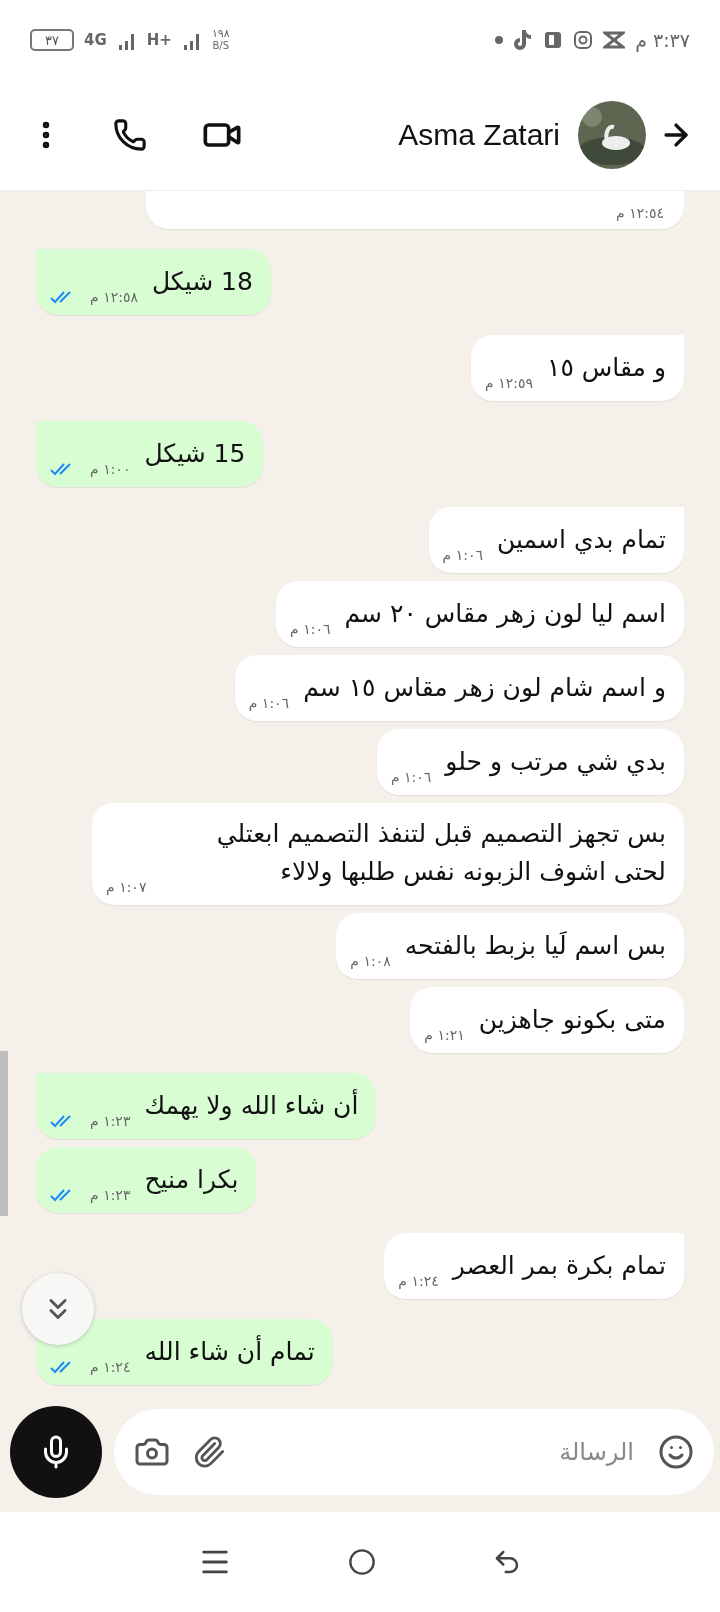  Describe the element at coordinates (440, 853) in the screenshot. I see `message-text: بس تجهز التصميم قبل لتنفذ التصميم ابعتلي لحتى اشوف الزبونه نفس طلبها ولالاء` at that location.